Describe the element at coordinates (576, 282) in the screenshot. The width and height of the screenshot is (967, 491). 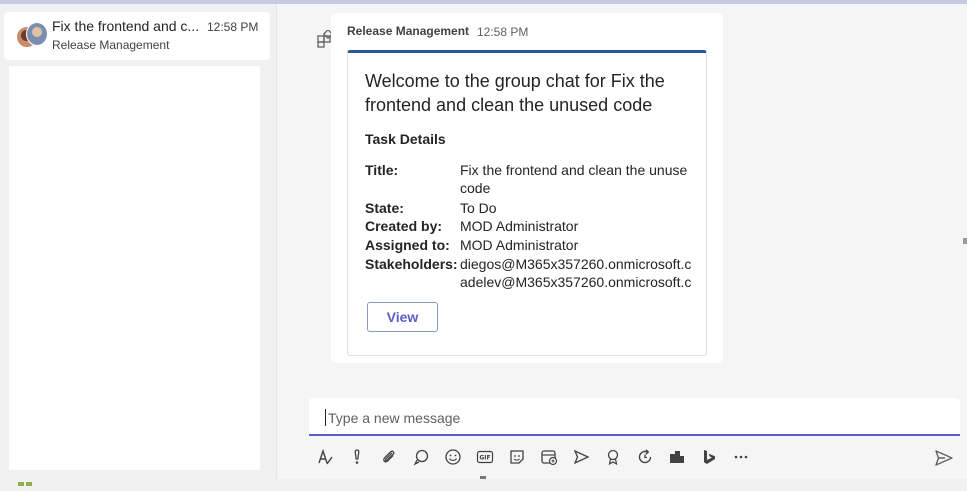
I see `fact-value: adelev@M365x357260.onmicrosoft.c` at that location.